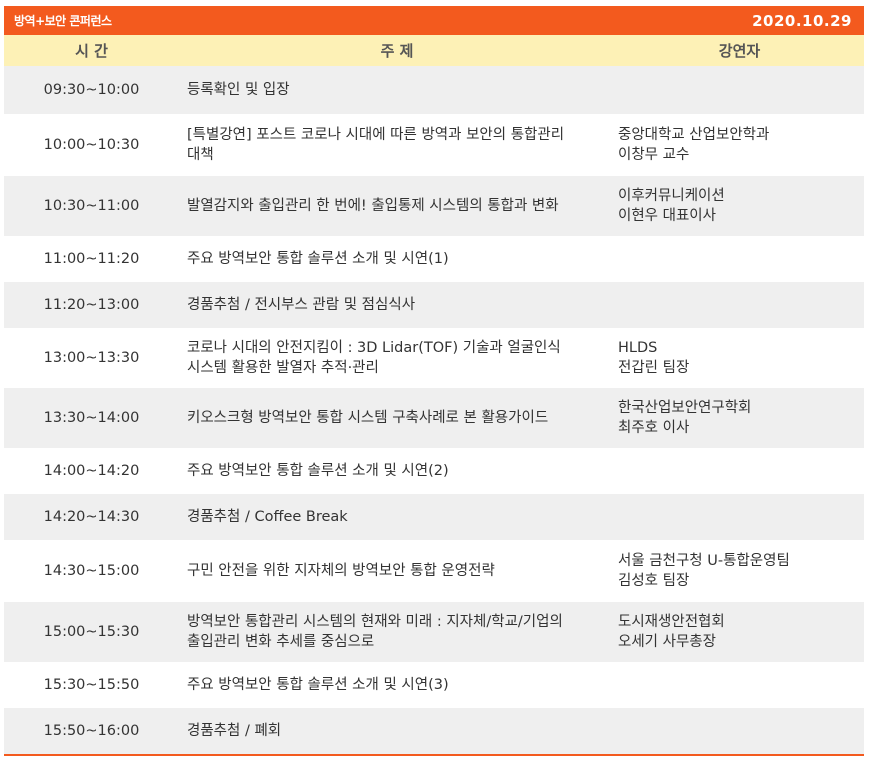 This screenshot has width=874, height=763. I want to click on row-time: 15:00~15:30, so click(91, 632).